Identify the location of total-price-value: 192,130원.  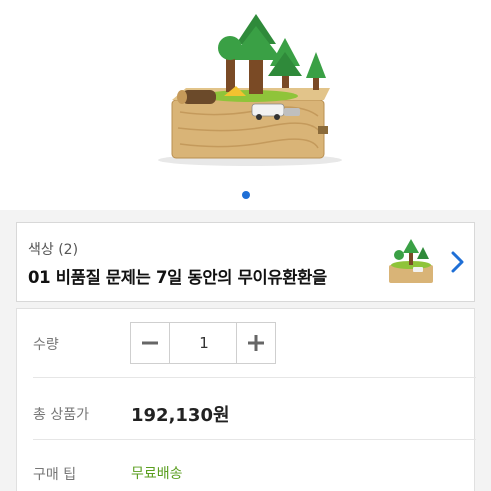
(180, 415).